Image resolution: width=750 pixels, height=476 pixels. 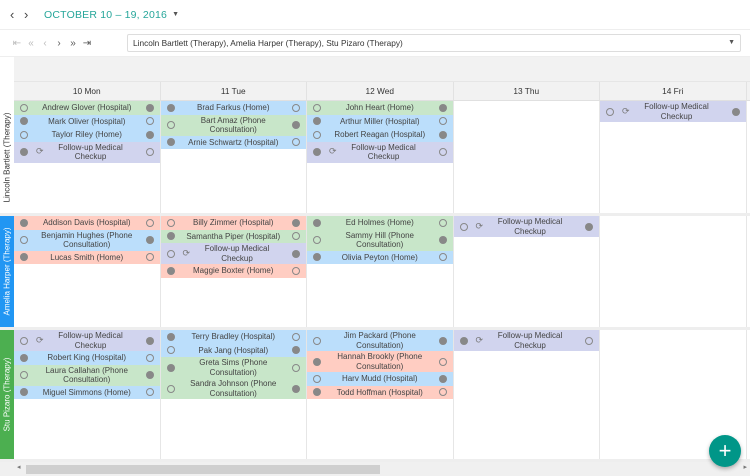 I want to click on appointment: Mark Oliver (Hospital), so click(x=87, y=121).